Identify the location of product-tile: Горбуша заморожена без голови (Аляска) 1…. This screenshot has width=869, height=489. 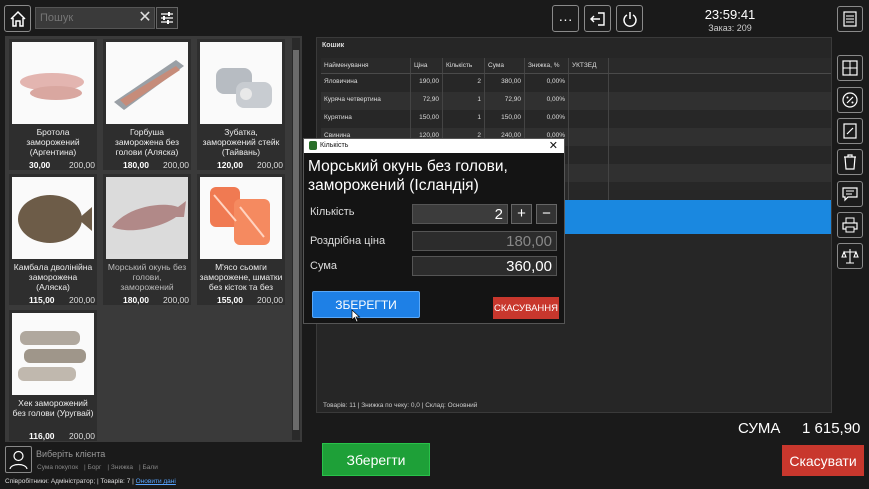
(147, 104).